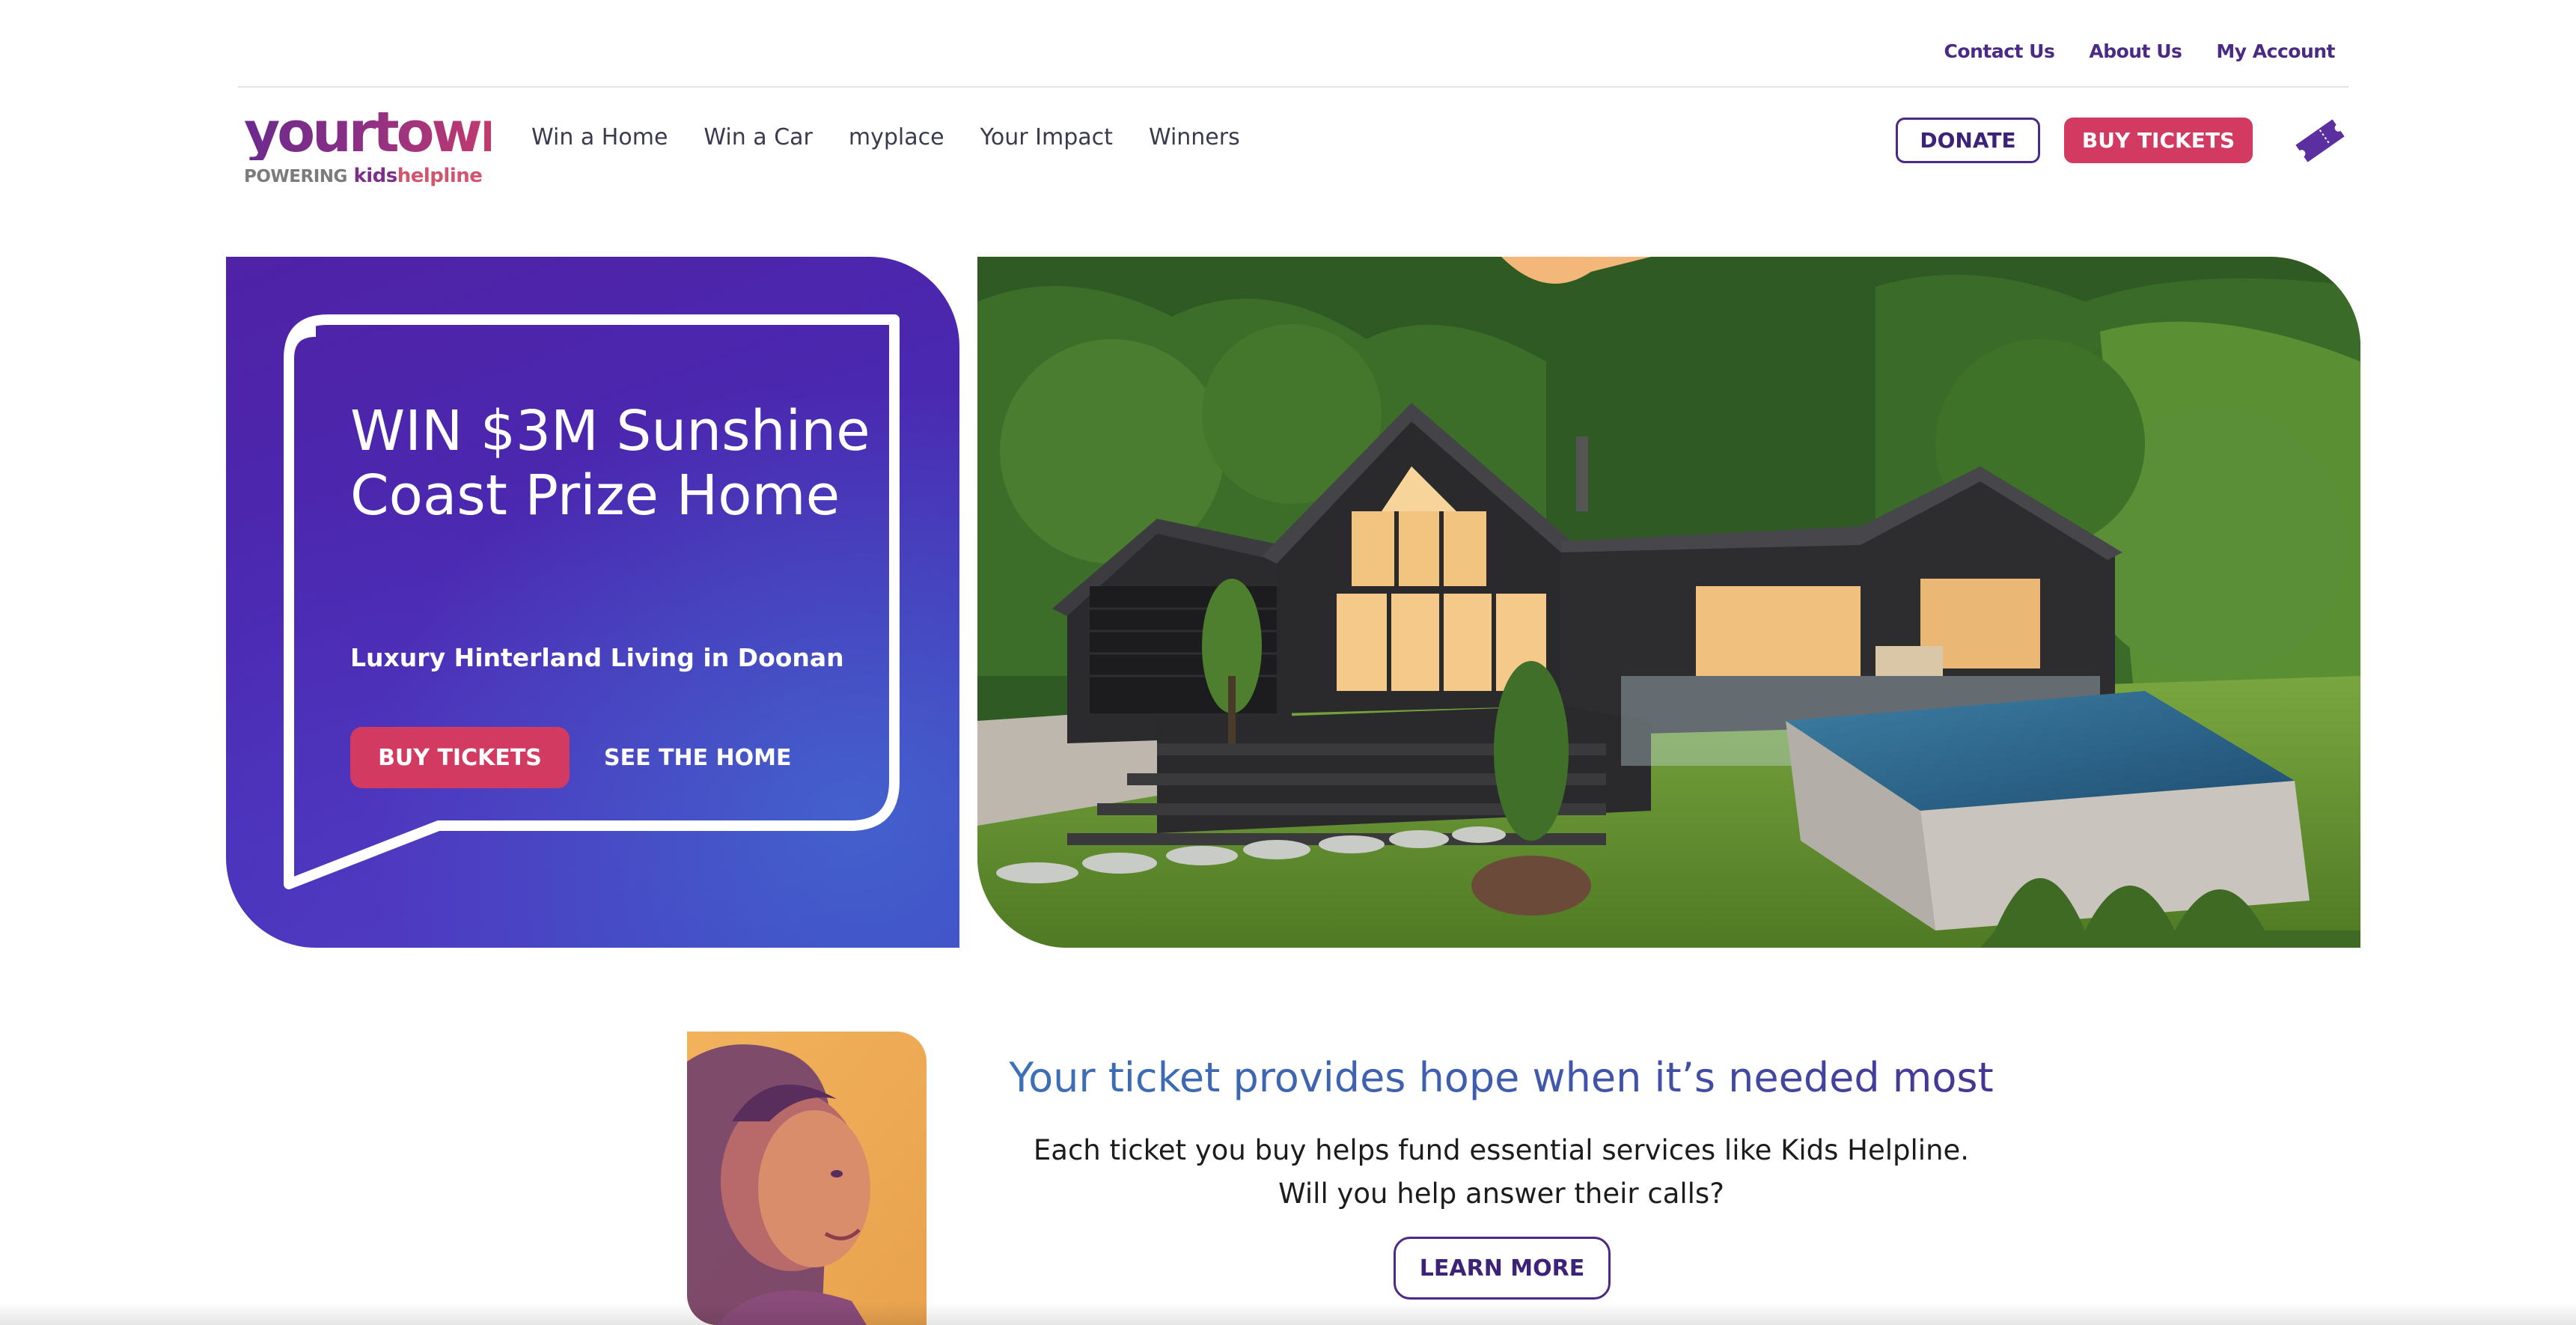  I want to click on utility-bar: Contact Us About Us My Account, so click(1293, 44).